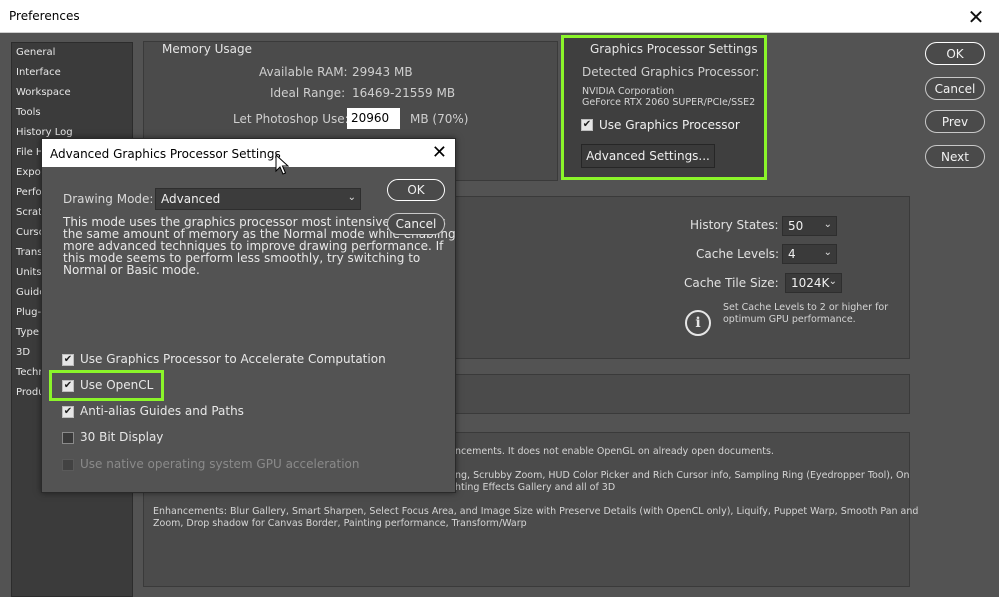 The width and height of the screenshot is (999, 597). What do you see at coordinates (955, 156) in the screenshot?
I see `next-button: Next` at bounding box center [955, 156].